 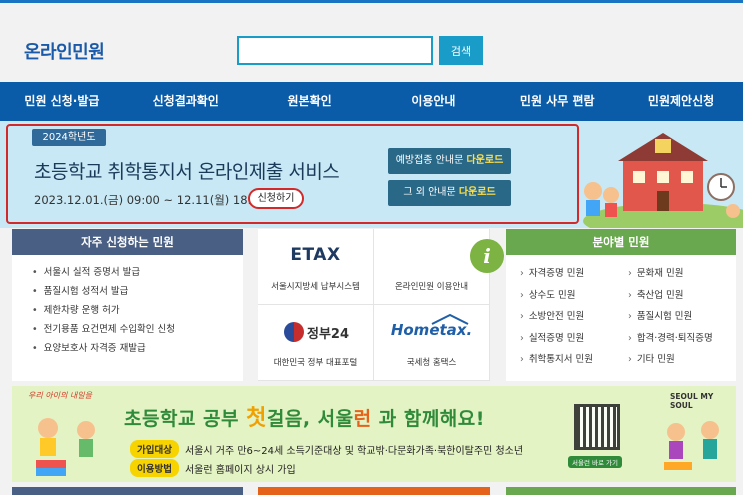 What do you see at coordinates (574, 296) in the screenshot?
I see `list-item: 상수도 민원` at bounding box center [574, 296].